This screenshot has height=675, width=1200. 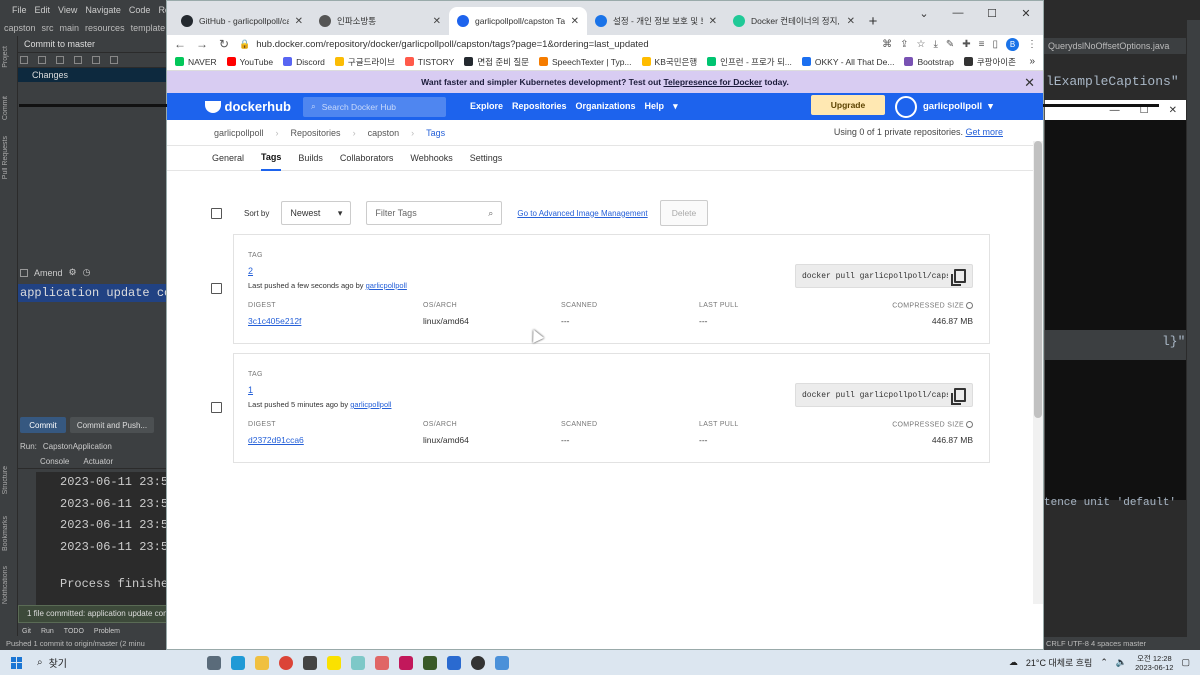 I want to click on download-icon: ⤓, so click(x=935, y=44).